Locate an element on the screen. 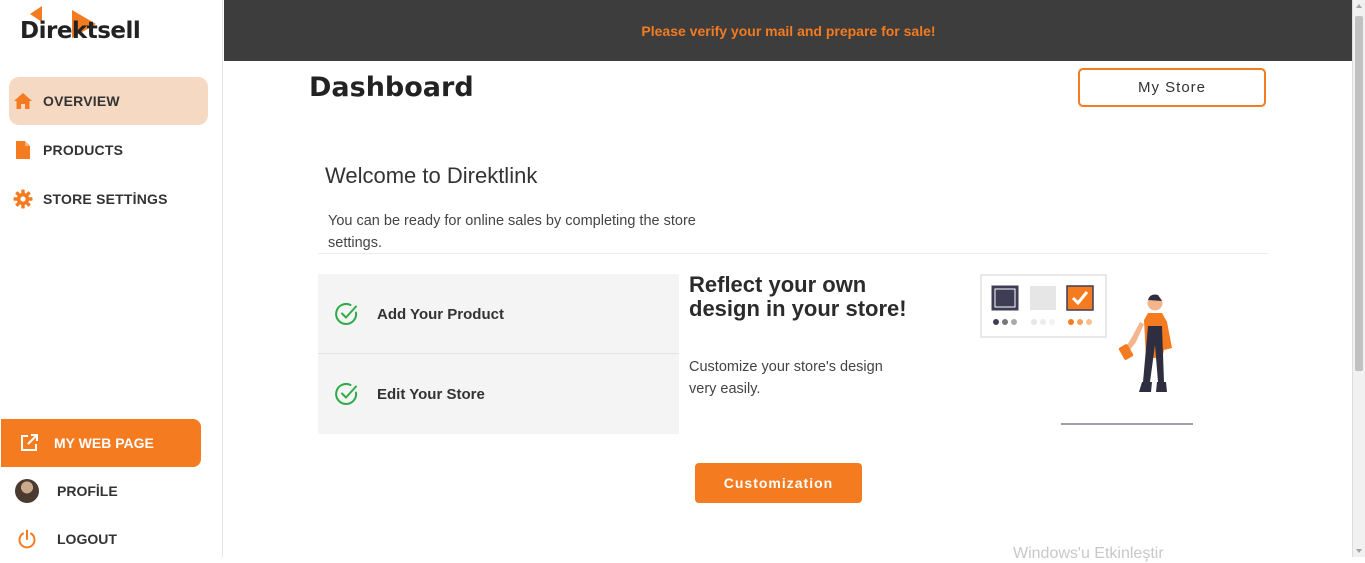 The image size is (1365, 563). profile-link: PROFİLE is located at coordinates (110, 491).